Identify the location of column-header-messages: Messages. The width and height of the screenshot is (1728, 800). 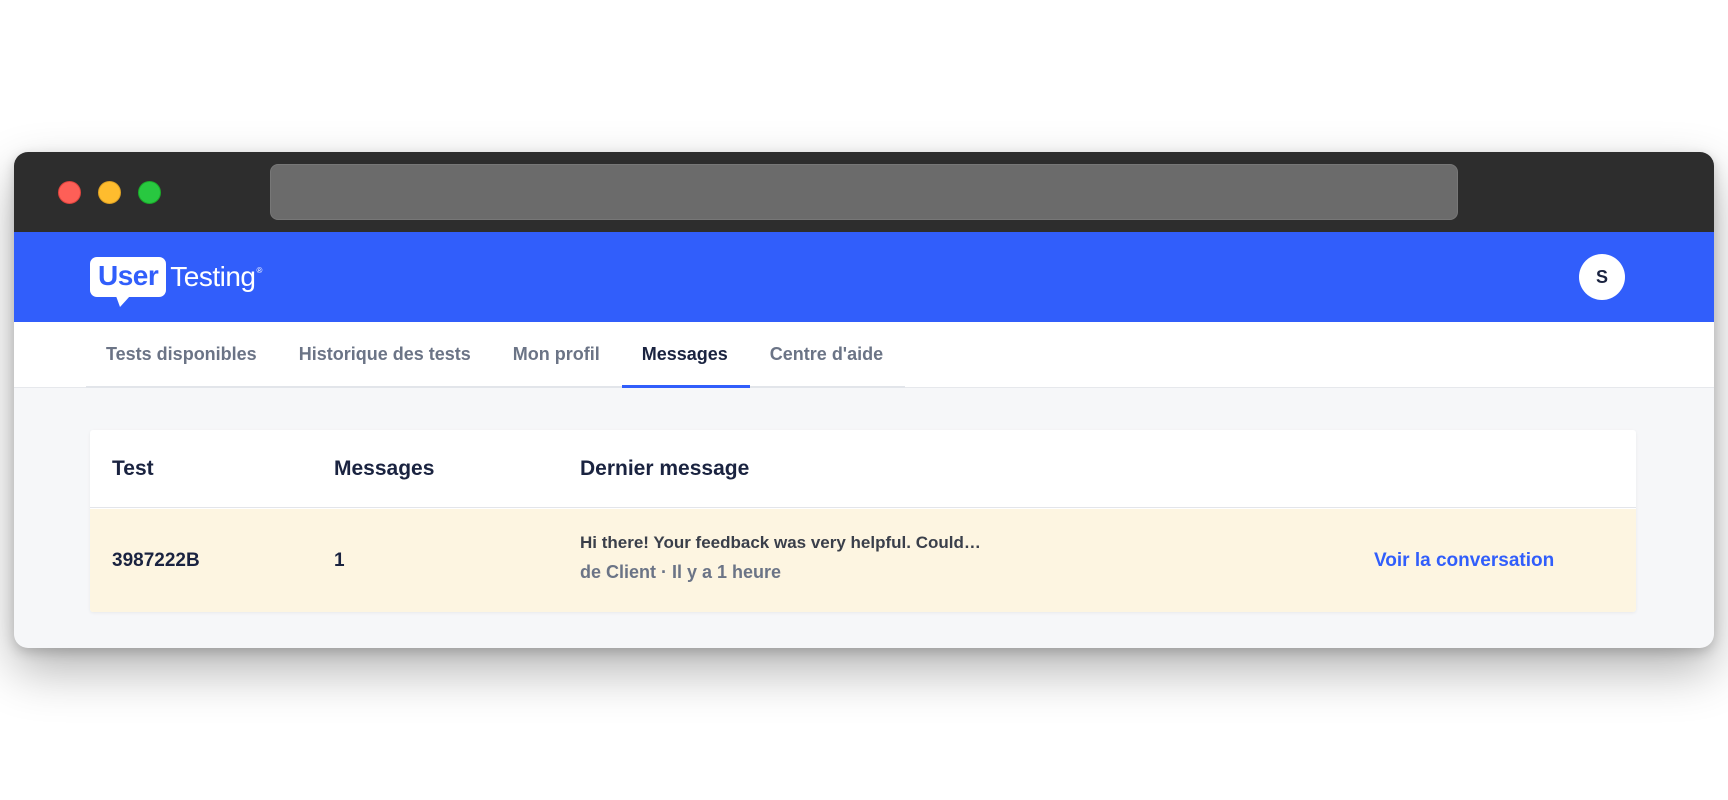
(384, 468).